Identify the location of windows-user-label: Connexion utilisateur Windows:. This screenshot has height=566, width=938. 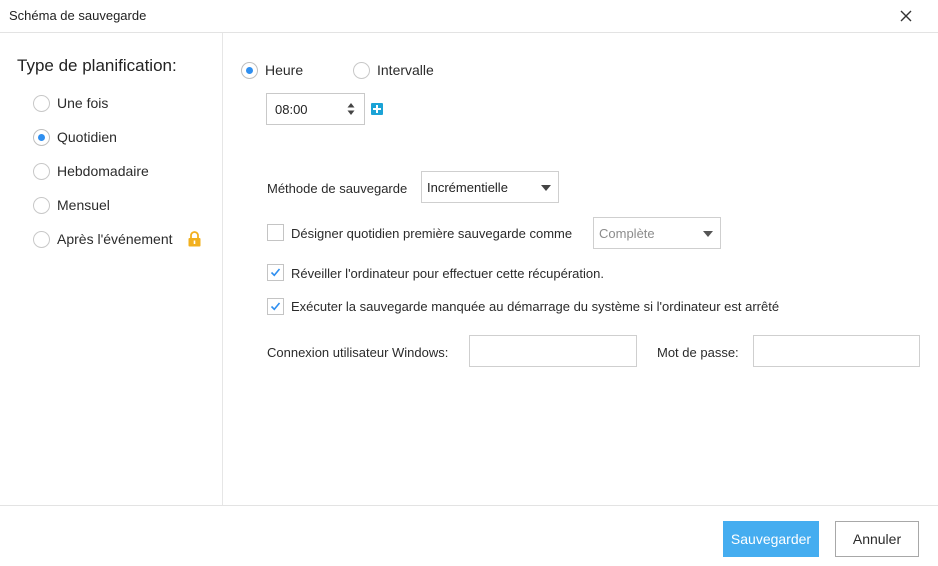
(358, 352).